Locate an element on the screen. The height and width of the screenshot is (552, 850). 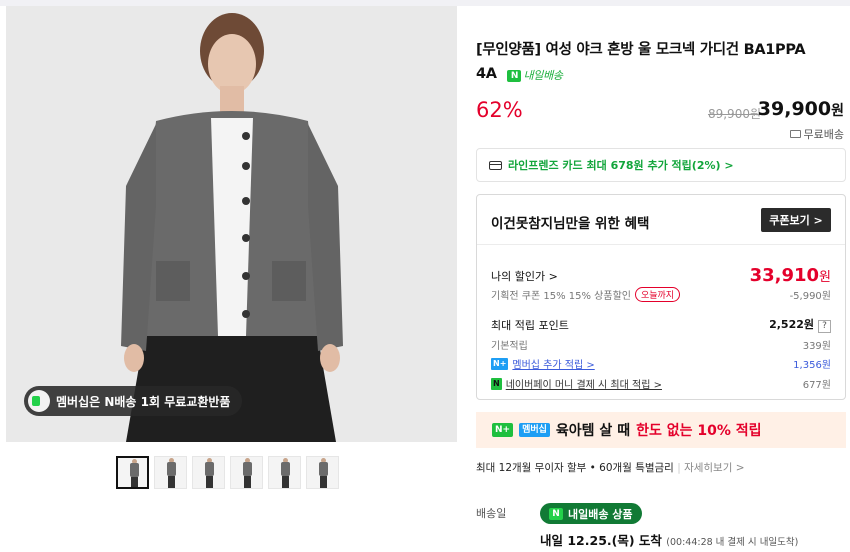
badge-text: 멤버십은 N배송 1회 무료교환반품 is located at coordinates (143, 401).